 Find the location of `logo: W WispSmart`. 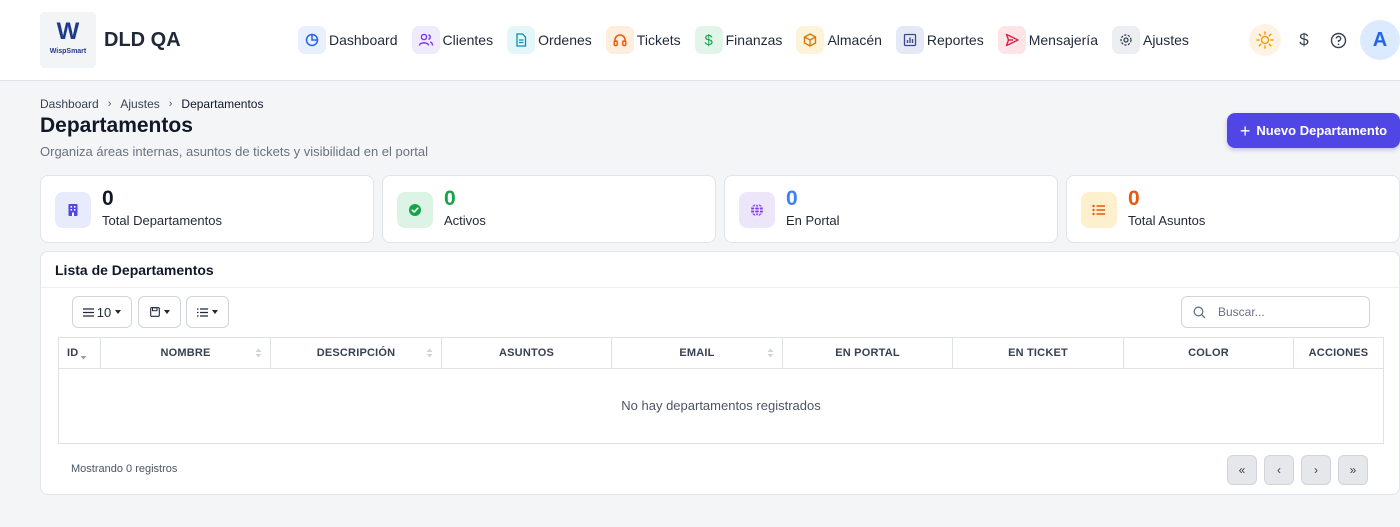

logo: W WispSmart is located at coordinates (68, 40).